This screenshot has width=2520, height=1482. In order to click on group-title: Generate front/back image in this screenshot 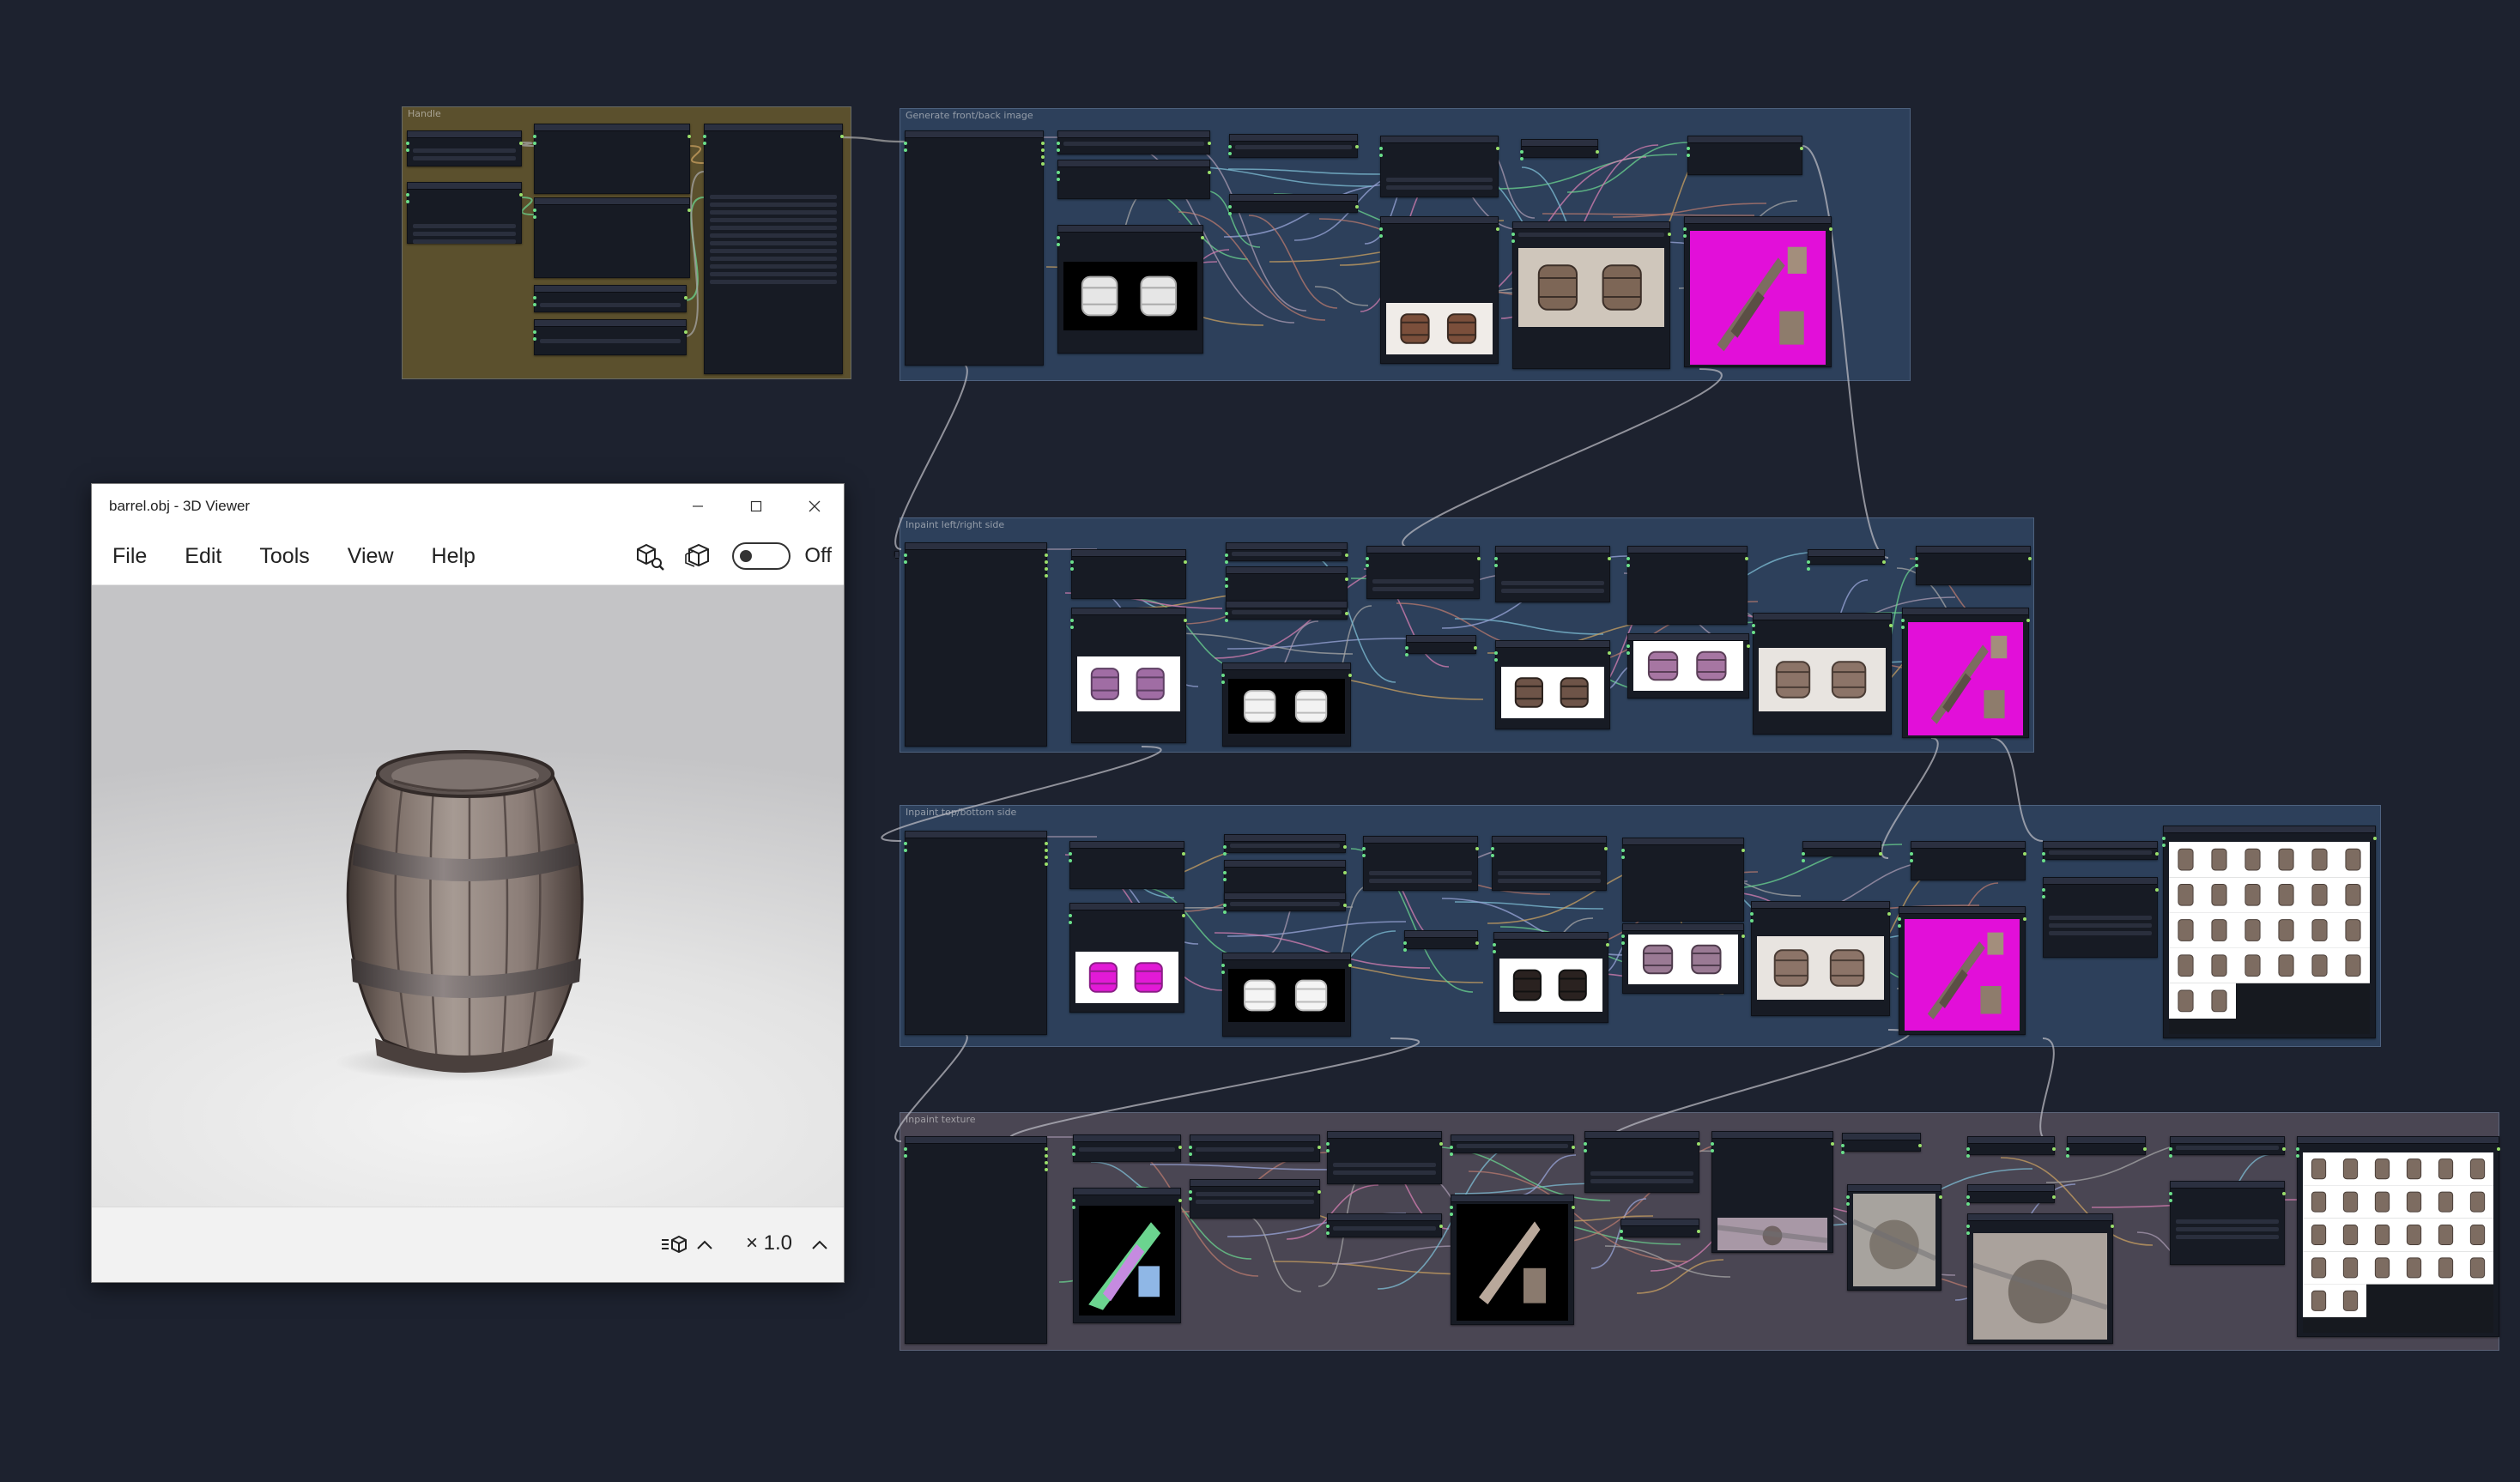, I will do `click(1405, 116)`.